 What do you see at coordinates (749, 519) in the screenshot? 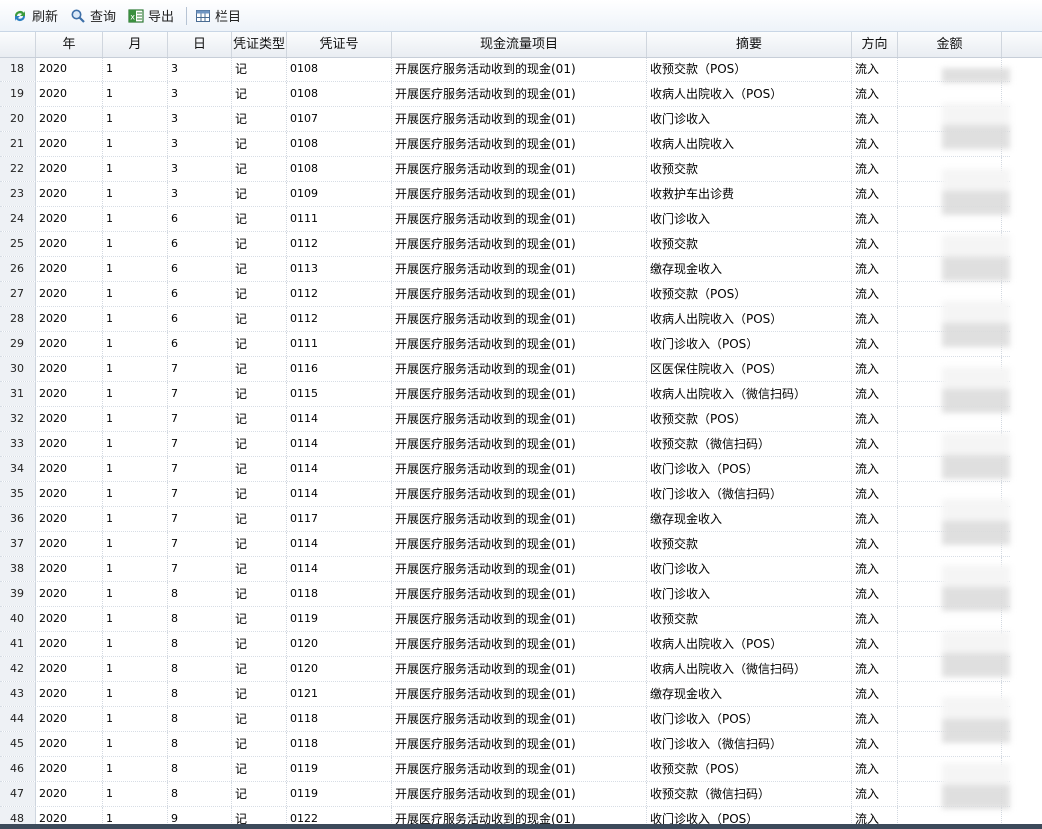
I see `summary-cell: 缴存现金收入` at bounding box center [749, 519].